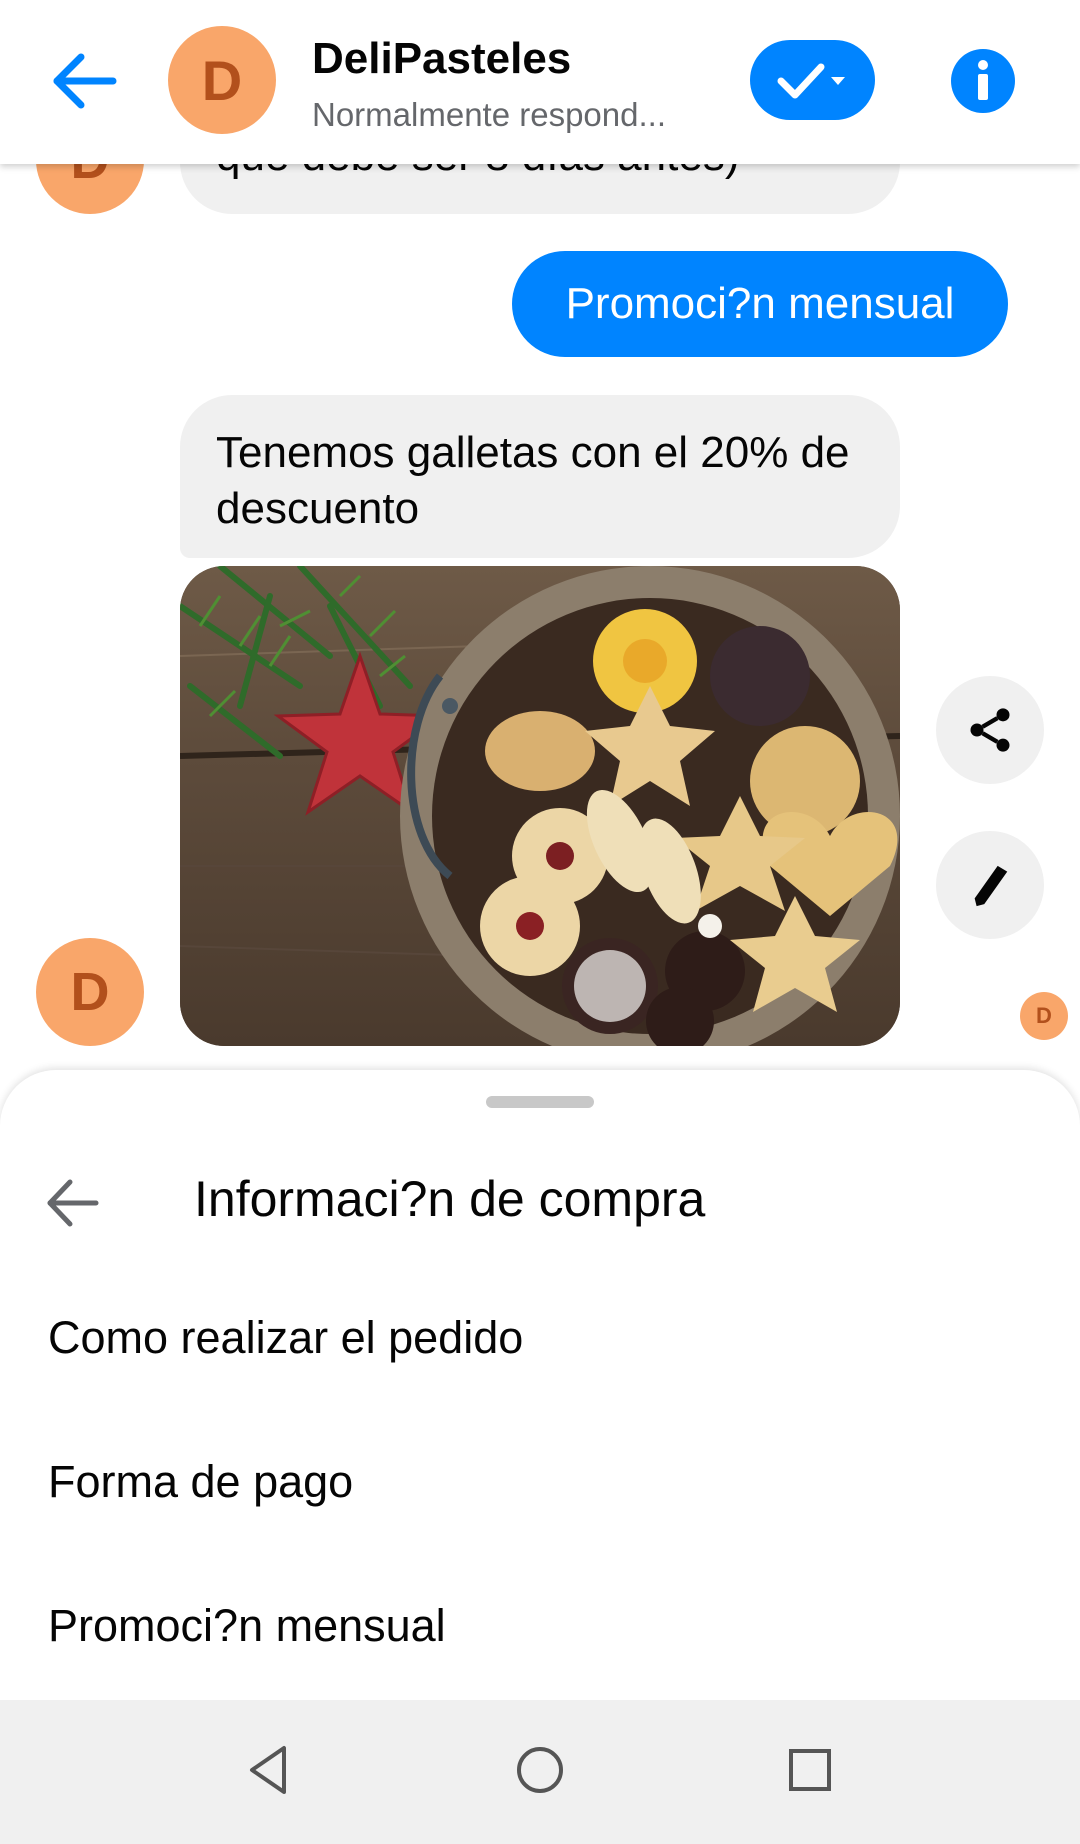 The image size is (1080, 1844). I want to click on contact-avatar: D, so click(222, 80).